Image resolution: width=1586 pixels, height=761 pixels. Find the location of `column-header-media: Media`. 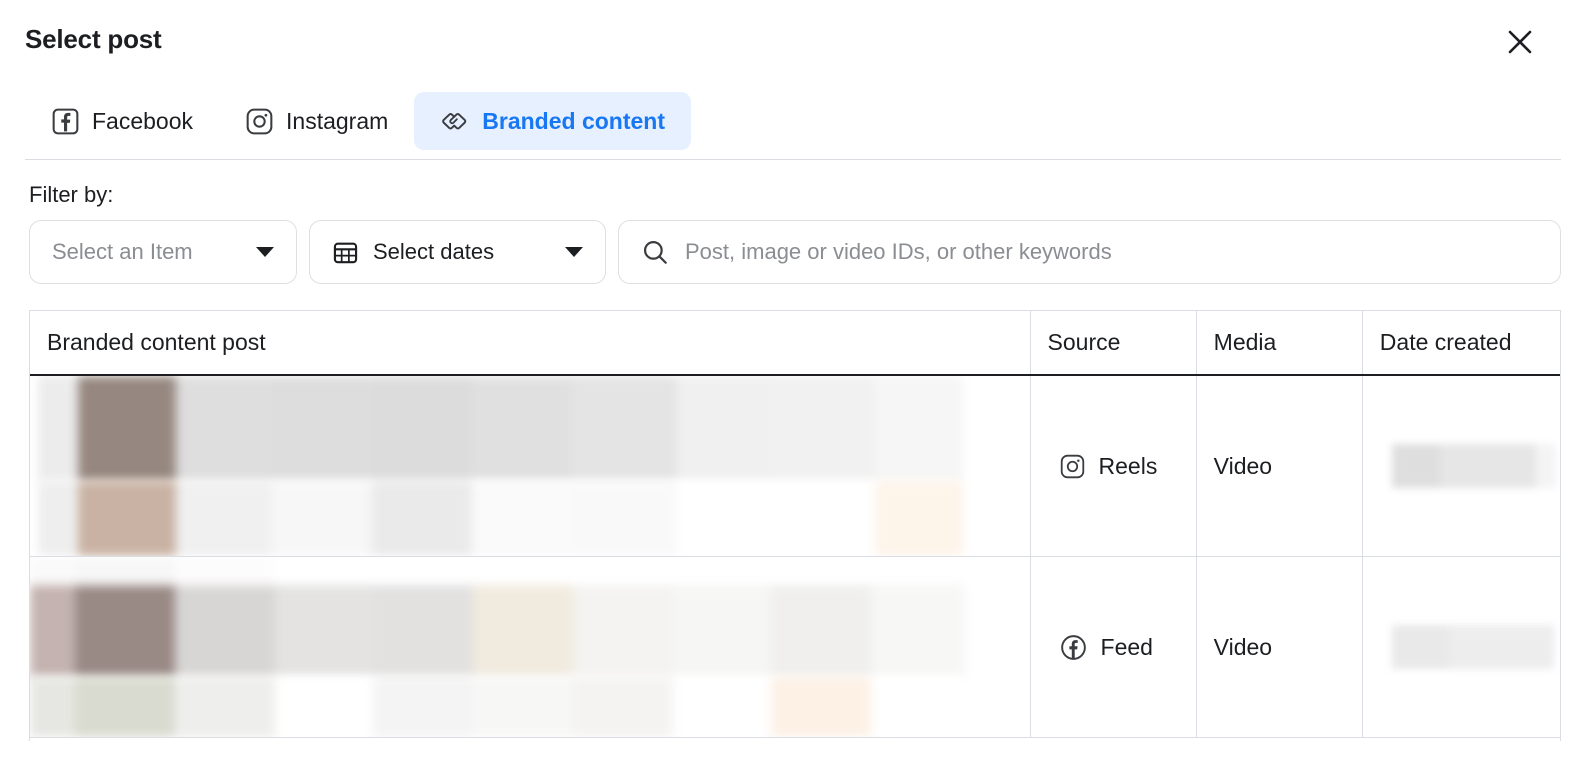

column-header-media: Media is located at coordinates (1279, 343).